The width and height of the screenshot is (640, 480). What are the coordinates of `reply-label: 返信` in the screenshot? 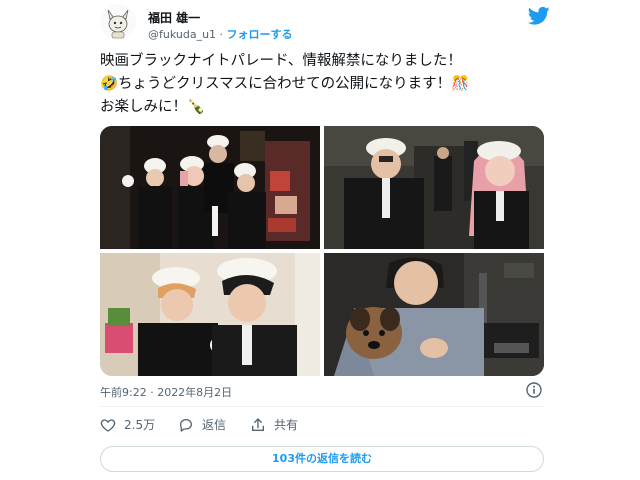 It's located at (214, 425).